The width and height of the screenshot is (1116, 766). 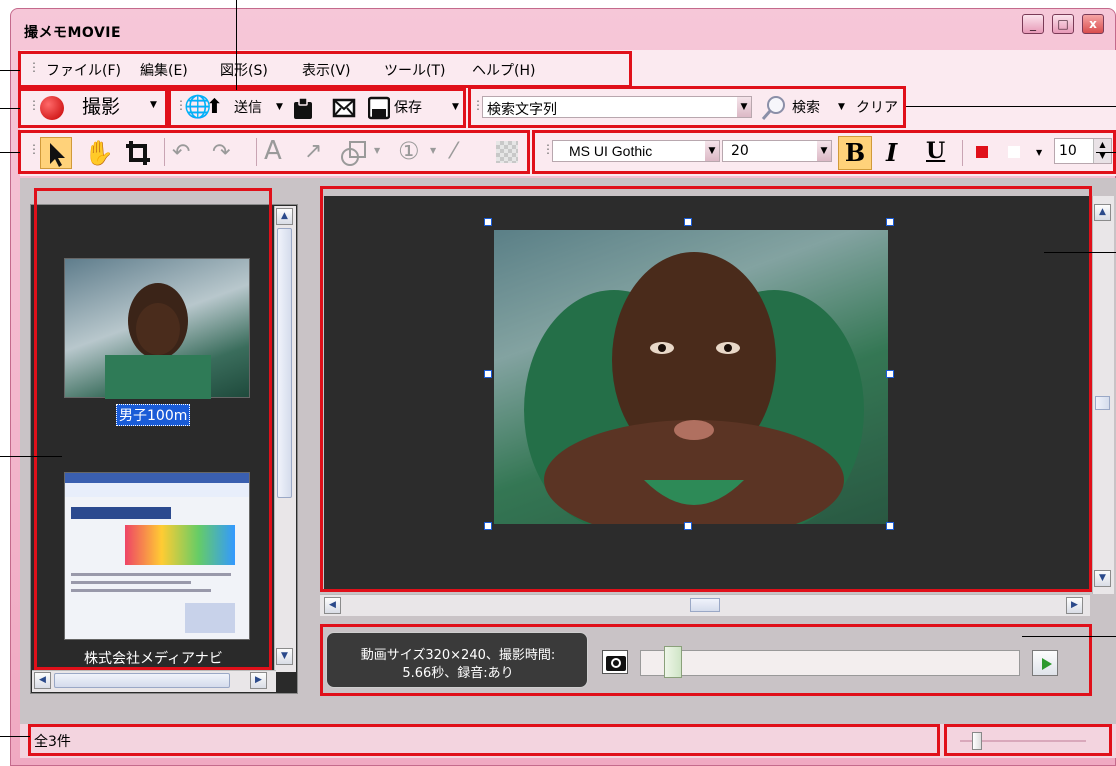 I want to click on upload-arrow-icon: ⬆, so click(x=214, y=106).